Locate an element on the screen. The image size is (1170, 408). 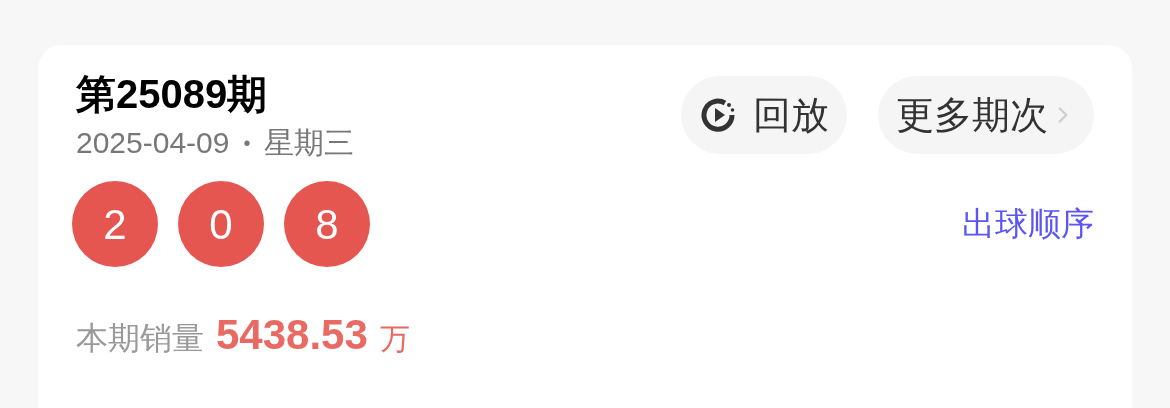
replay-button: 回放 is located at coordinates (764, 115).